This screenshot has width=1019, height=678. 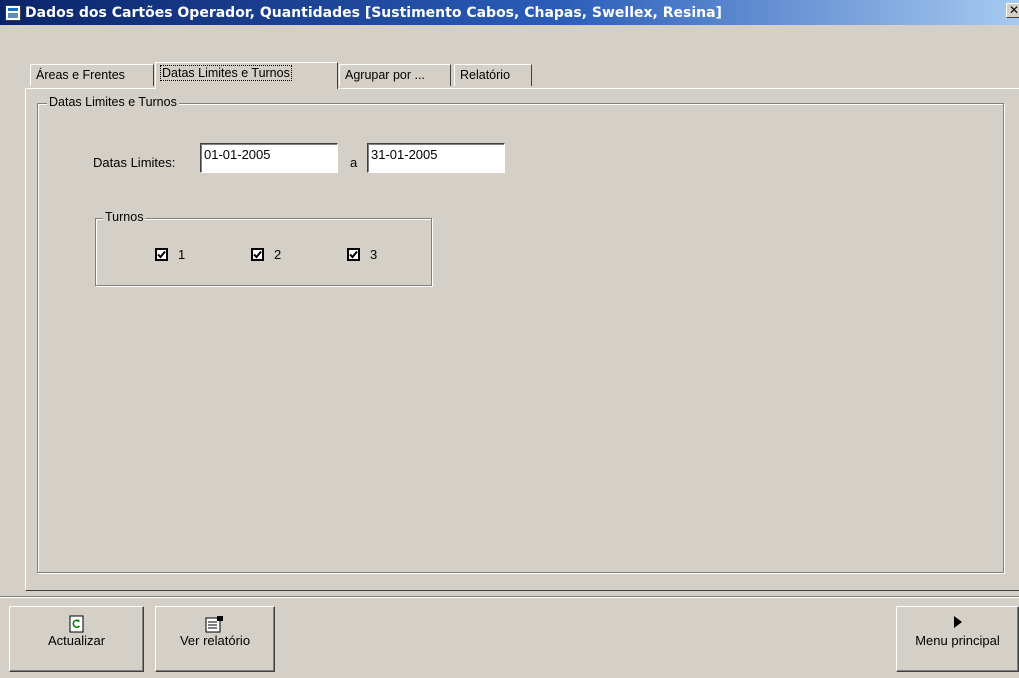 What do you see at coordinates (509, 597) in the screenshot?
I see `bottom-separator` at bounding box center [509, 597].